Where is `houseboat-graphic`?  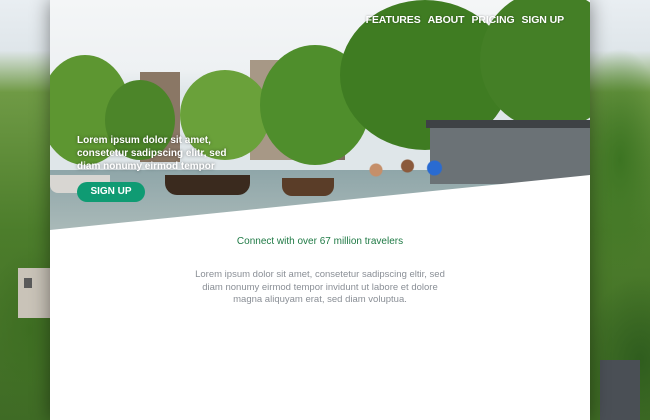 houseboat-graphic is located at coordinates (508, 152).